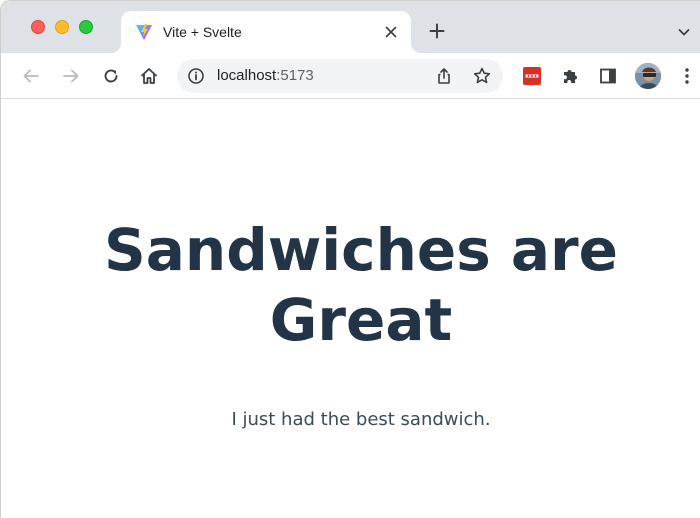 The height and width of the screenshot is (518, 700). Describe the element at coordinates (266, 32) in the screenshot. I see `tab-vite-svelte: Vite + Svelte` at that location.